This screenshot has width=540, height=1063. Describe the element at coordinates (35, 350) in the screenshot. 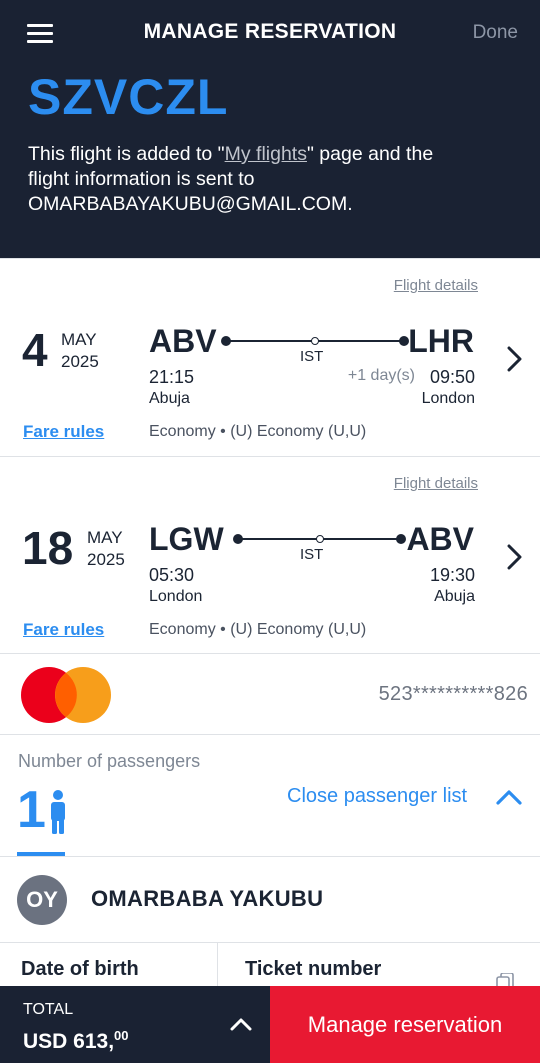

I see `flight-day: 4` at that location.